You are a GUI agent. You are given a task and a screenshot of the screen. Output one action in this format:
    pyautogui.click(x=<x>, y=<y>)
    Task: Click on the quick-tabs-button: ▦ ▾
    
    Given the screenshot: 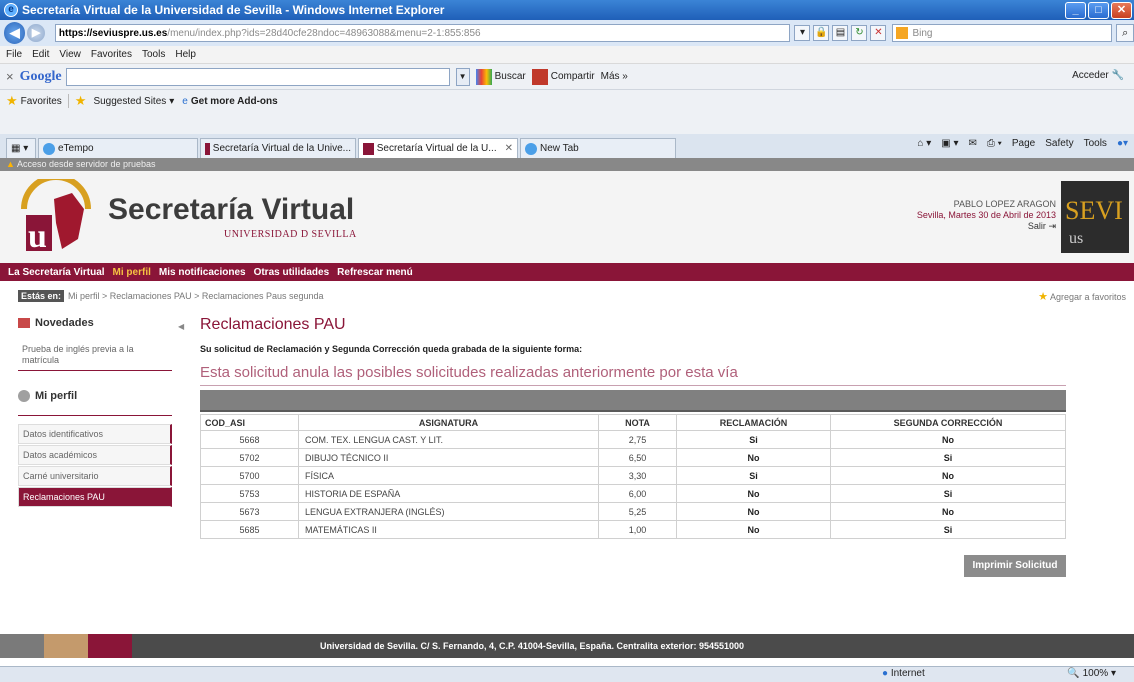 What is the action you would take?
    pyautogui.click(x=21, y=148)
    